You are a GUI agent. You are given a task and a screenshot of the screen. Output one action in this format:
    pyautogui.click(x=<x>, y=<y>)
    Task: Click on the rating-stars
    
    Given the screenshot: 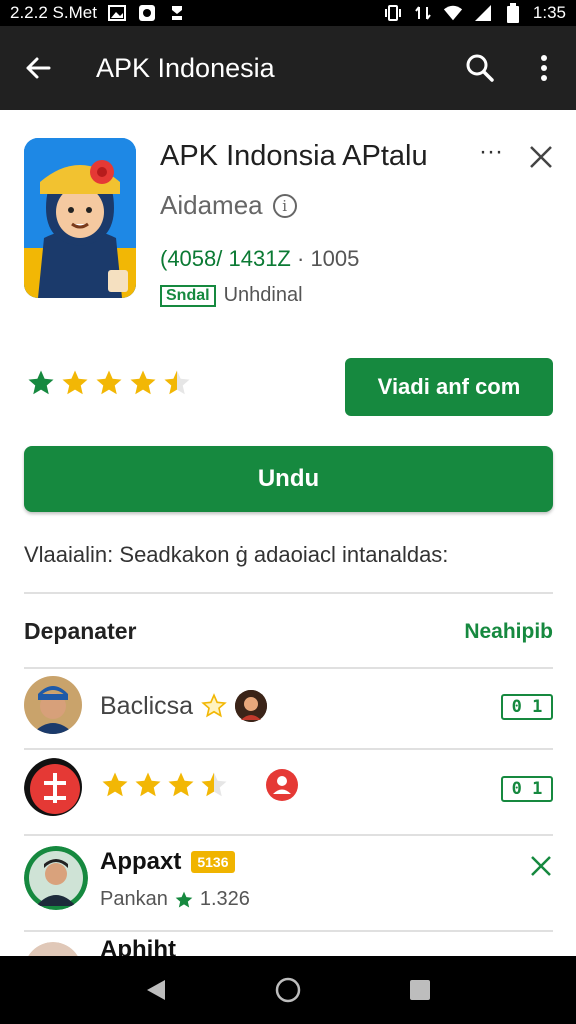 What is the action you would take?
    pyautogui.click(x=109, y=383)
    